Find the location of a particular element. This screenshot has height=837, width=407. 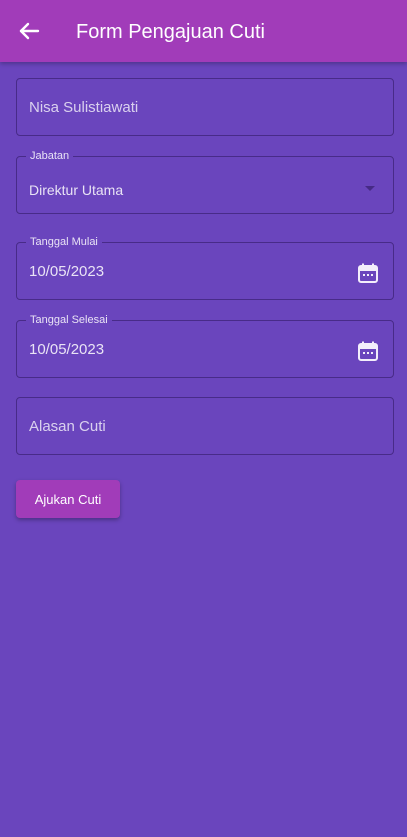

chevron-down-icon is located at coordinates (370, 188).